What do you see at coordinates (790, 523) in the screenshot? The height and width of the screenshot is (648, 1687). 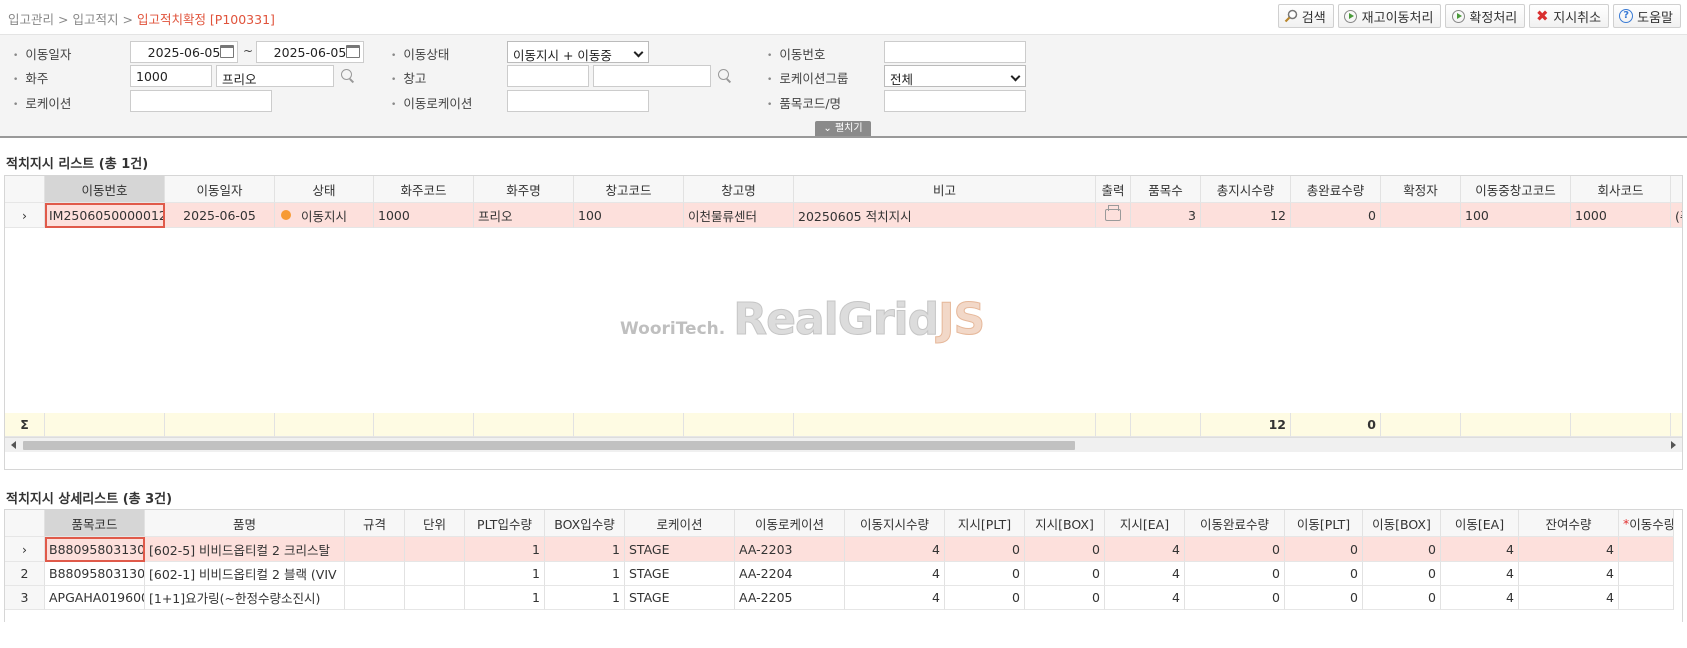 I see `column-header: 이동로케이션` at bounding box center [790, 523].